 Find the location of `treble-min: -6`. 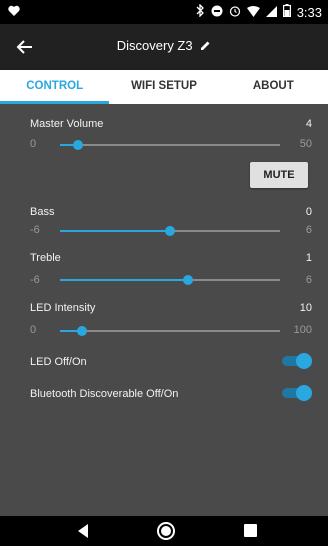

treble-min: -6 is located at coordinates (35, 280).